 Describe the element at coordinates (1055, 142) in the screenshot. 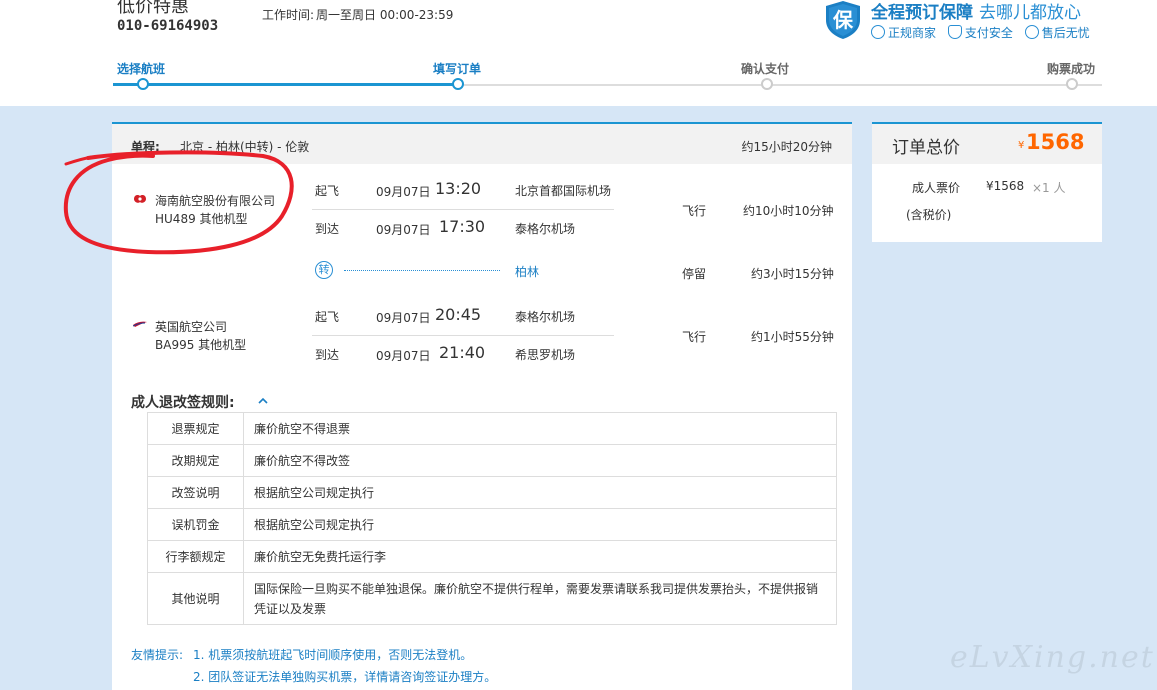

I see `summary-total-price: 1568` at that location.